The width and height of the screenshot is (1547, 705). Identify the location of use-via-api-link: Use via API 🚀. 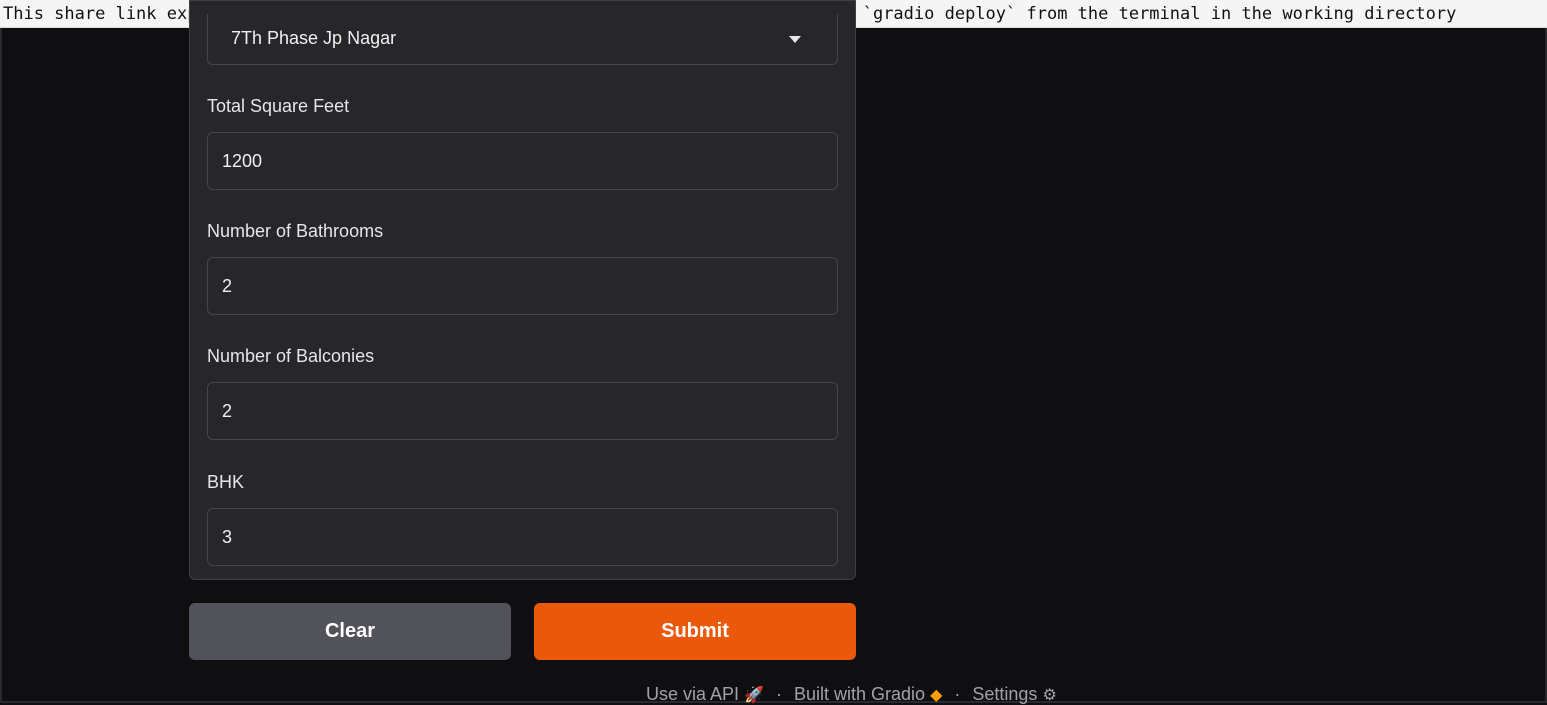
(705, 694).